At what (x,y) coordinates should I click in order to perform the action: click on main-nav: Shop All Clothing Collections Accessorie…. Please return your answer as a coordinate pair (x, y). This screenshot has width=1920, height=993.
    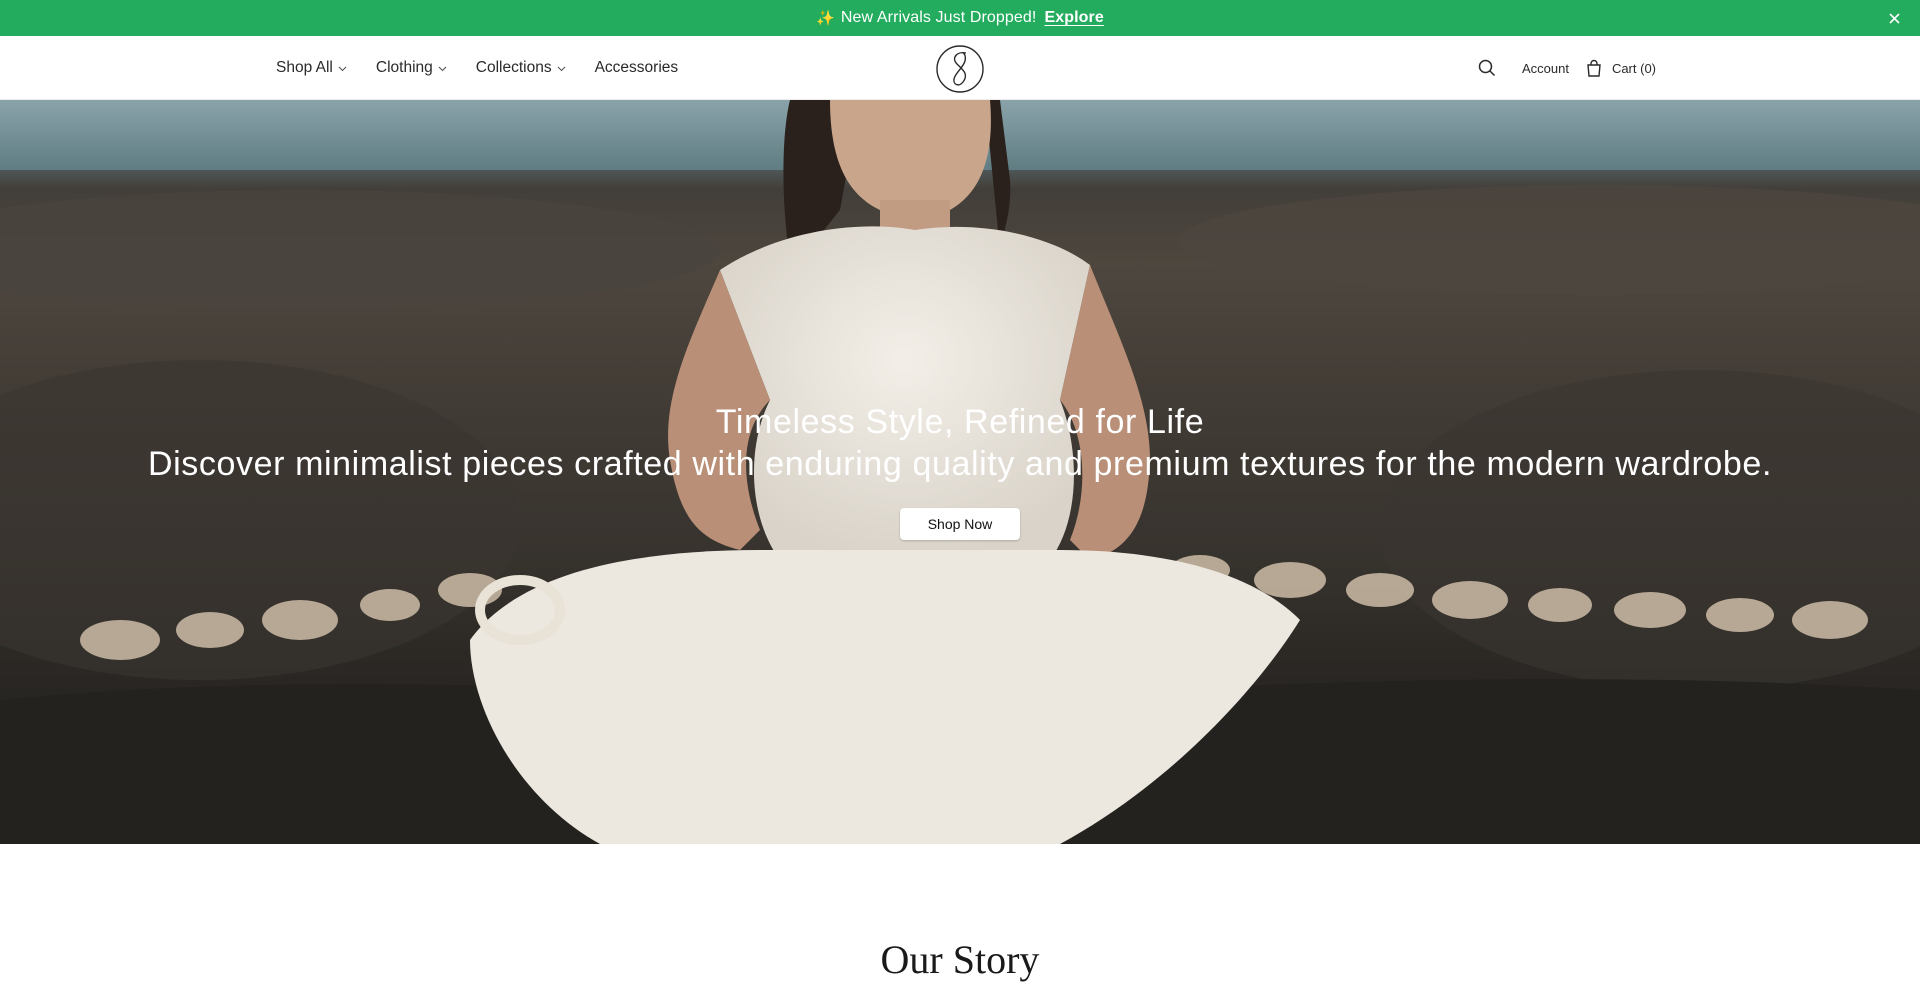
    Looking at the image, I should click on (491, 68).